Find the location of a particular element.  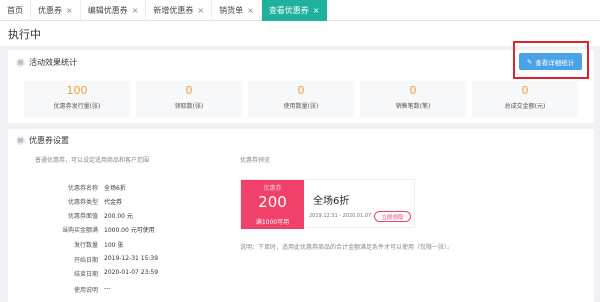

page-title: 执行中 is located at coordinates (24, 34).